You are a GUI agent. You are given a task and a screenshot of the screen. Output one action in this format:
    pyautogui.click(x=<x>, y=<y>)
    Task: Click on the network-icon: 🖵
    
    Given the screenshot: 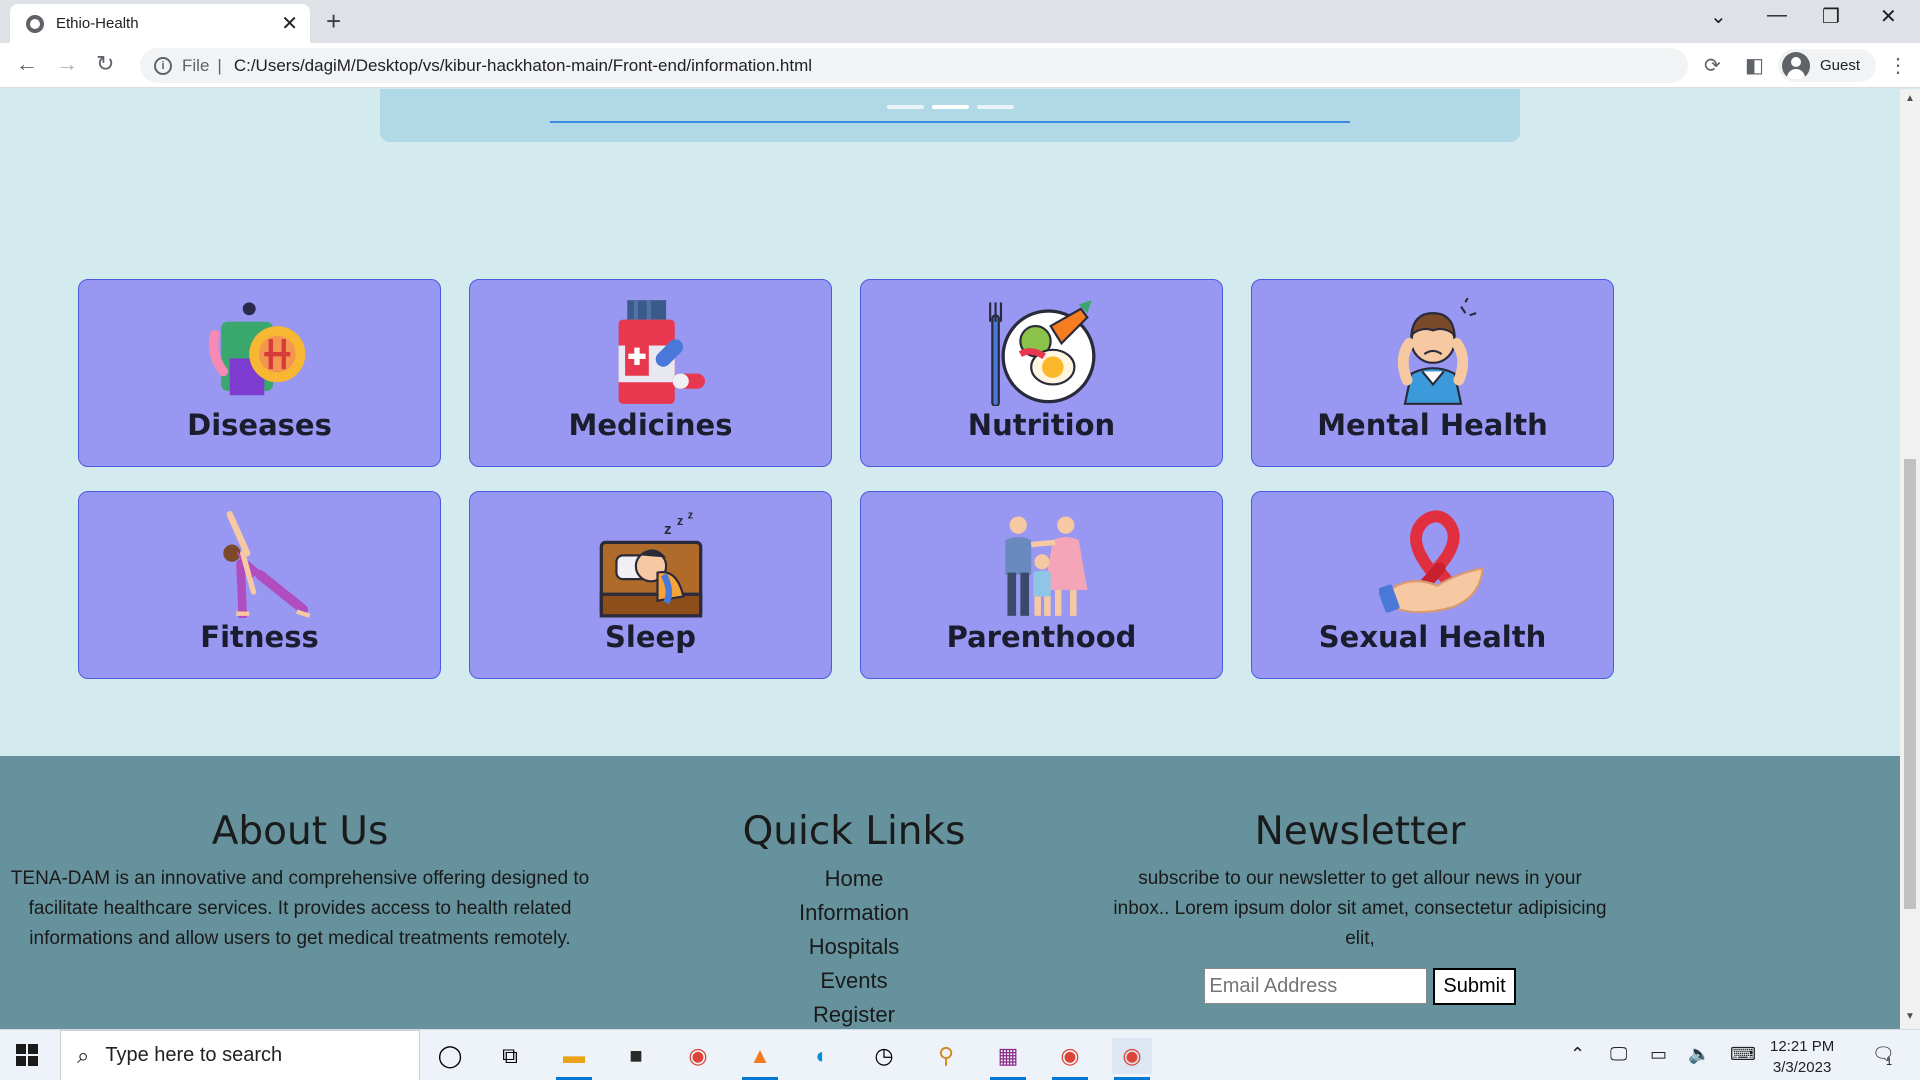 What is the action you would take?
    pyautogui.click(x=1618, y=1054)
    